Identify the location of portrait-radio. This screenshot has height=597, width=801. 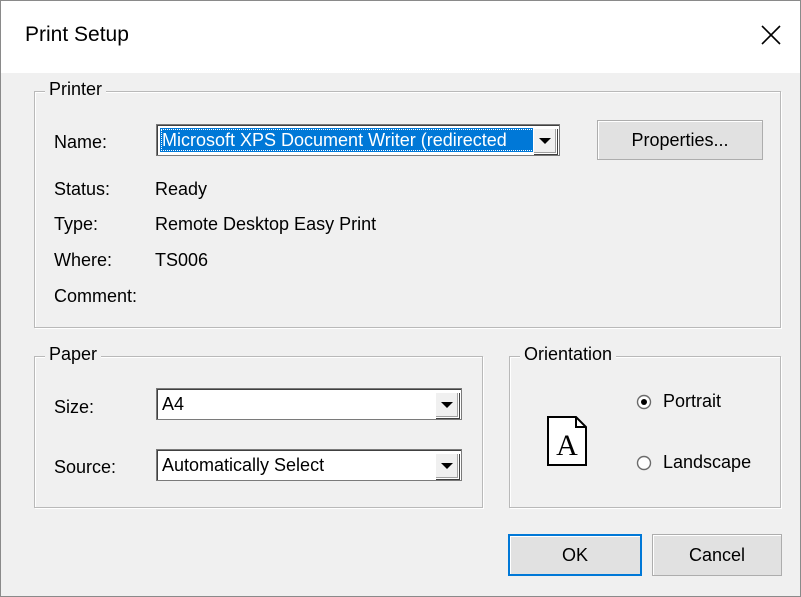
(644, 402).